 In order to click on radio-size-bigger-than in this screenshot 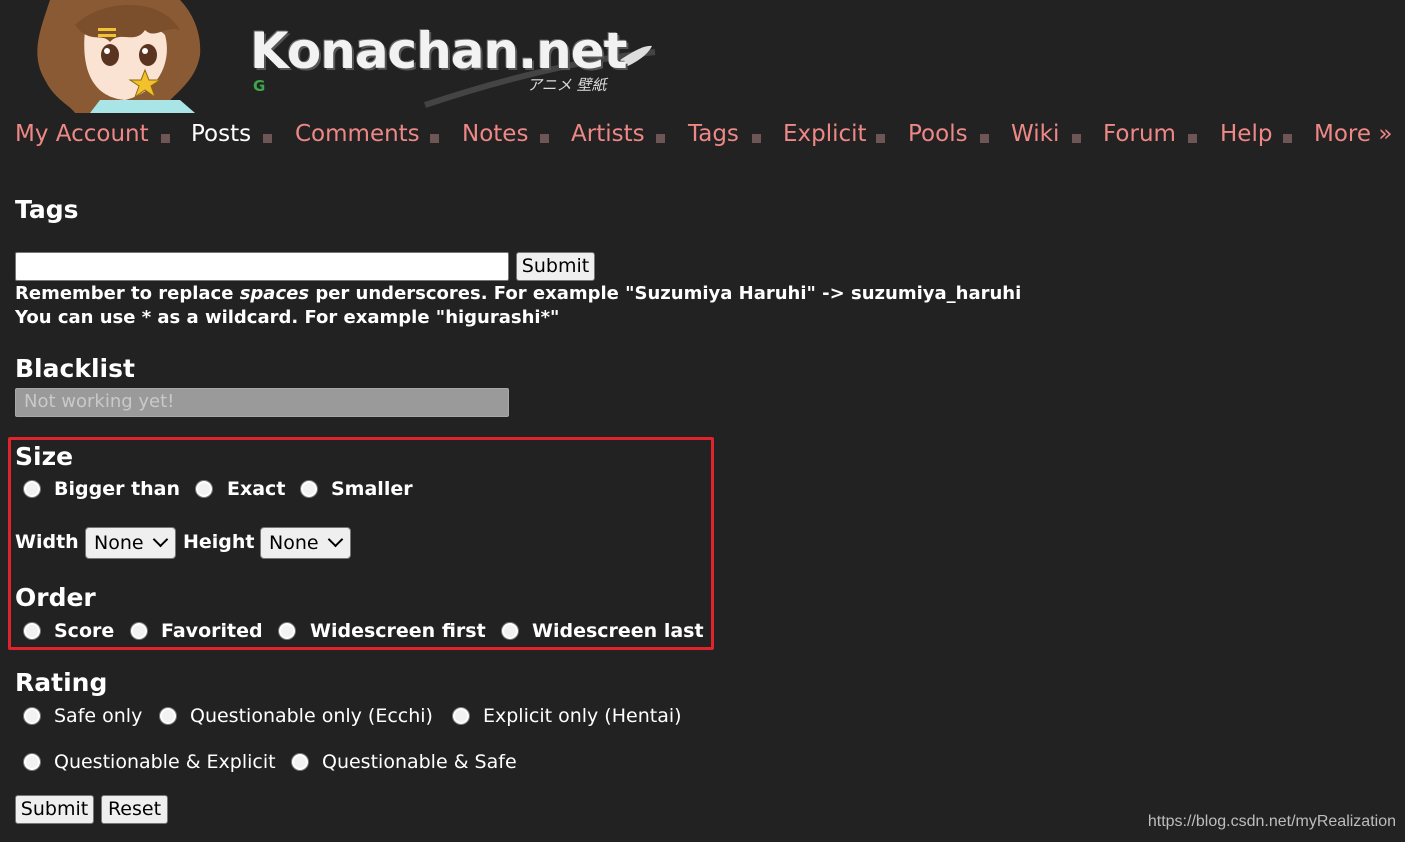, I will do `click(32, 489)`.